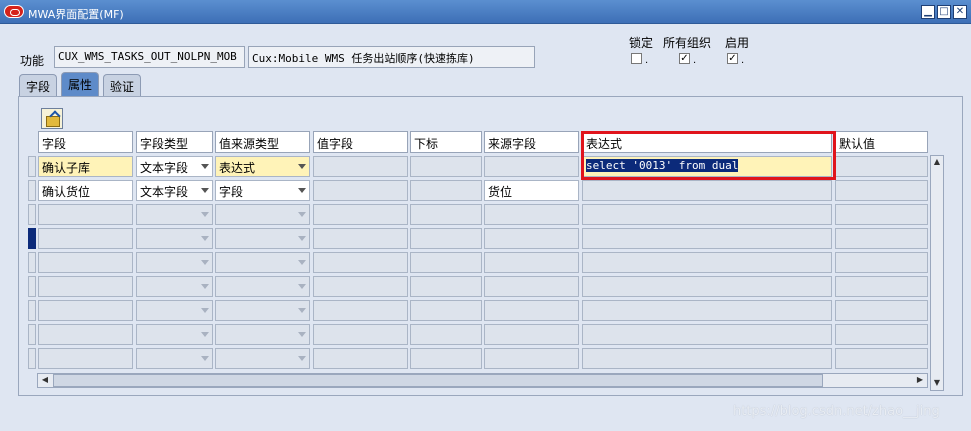  I want to click on horizontal-scroll-thumb, so click(438, 380).